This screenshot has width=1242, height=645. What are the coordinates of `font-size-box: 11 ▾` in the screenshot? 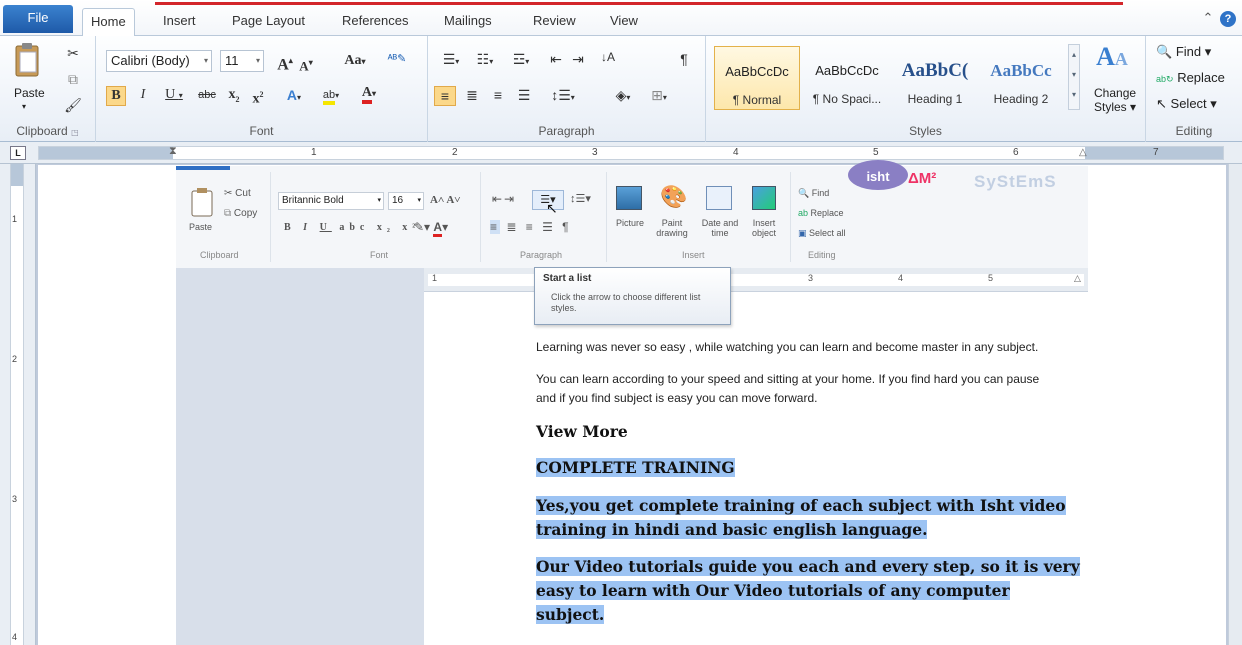 It's located at (242, 61).